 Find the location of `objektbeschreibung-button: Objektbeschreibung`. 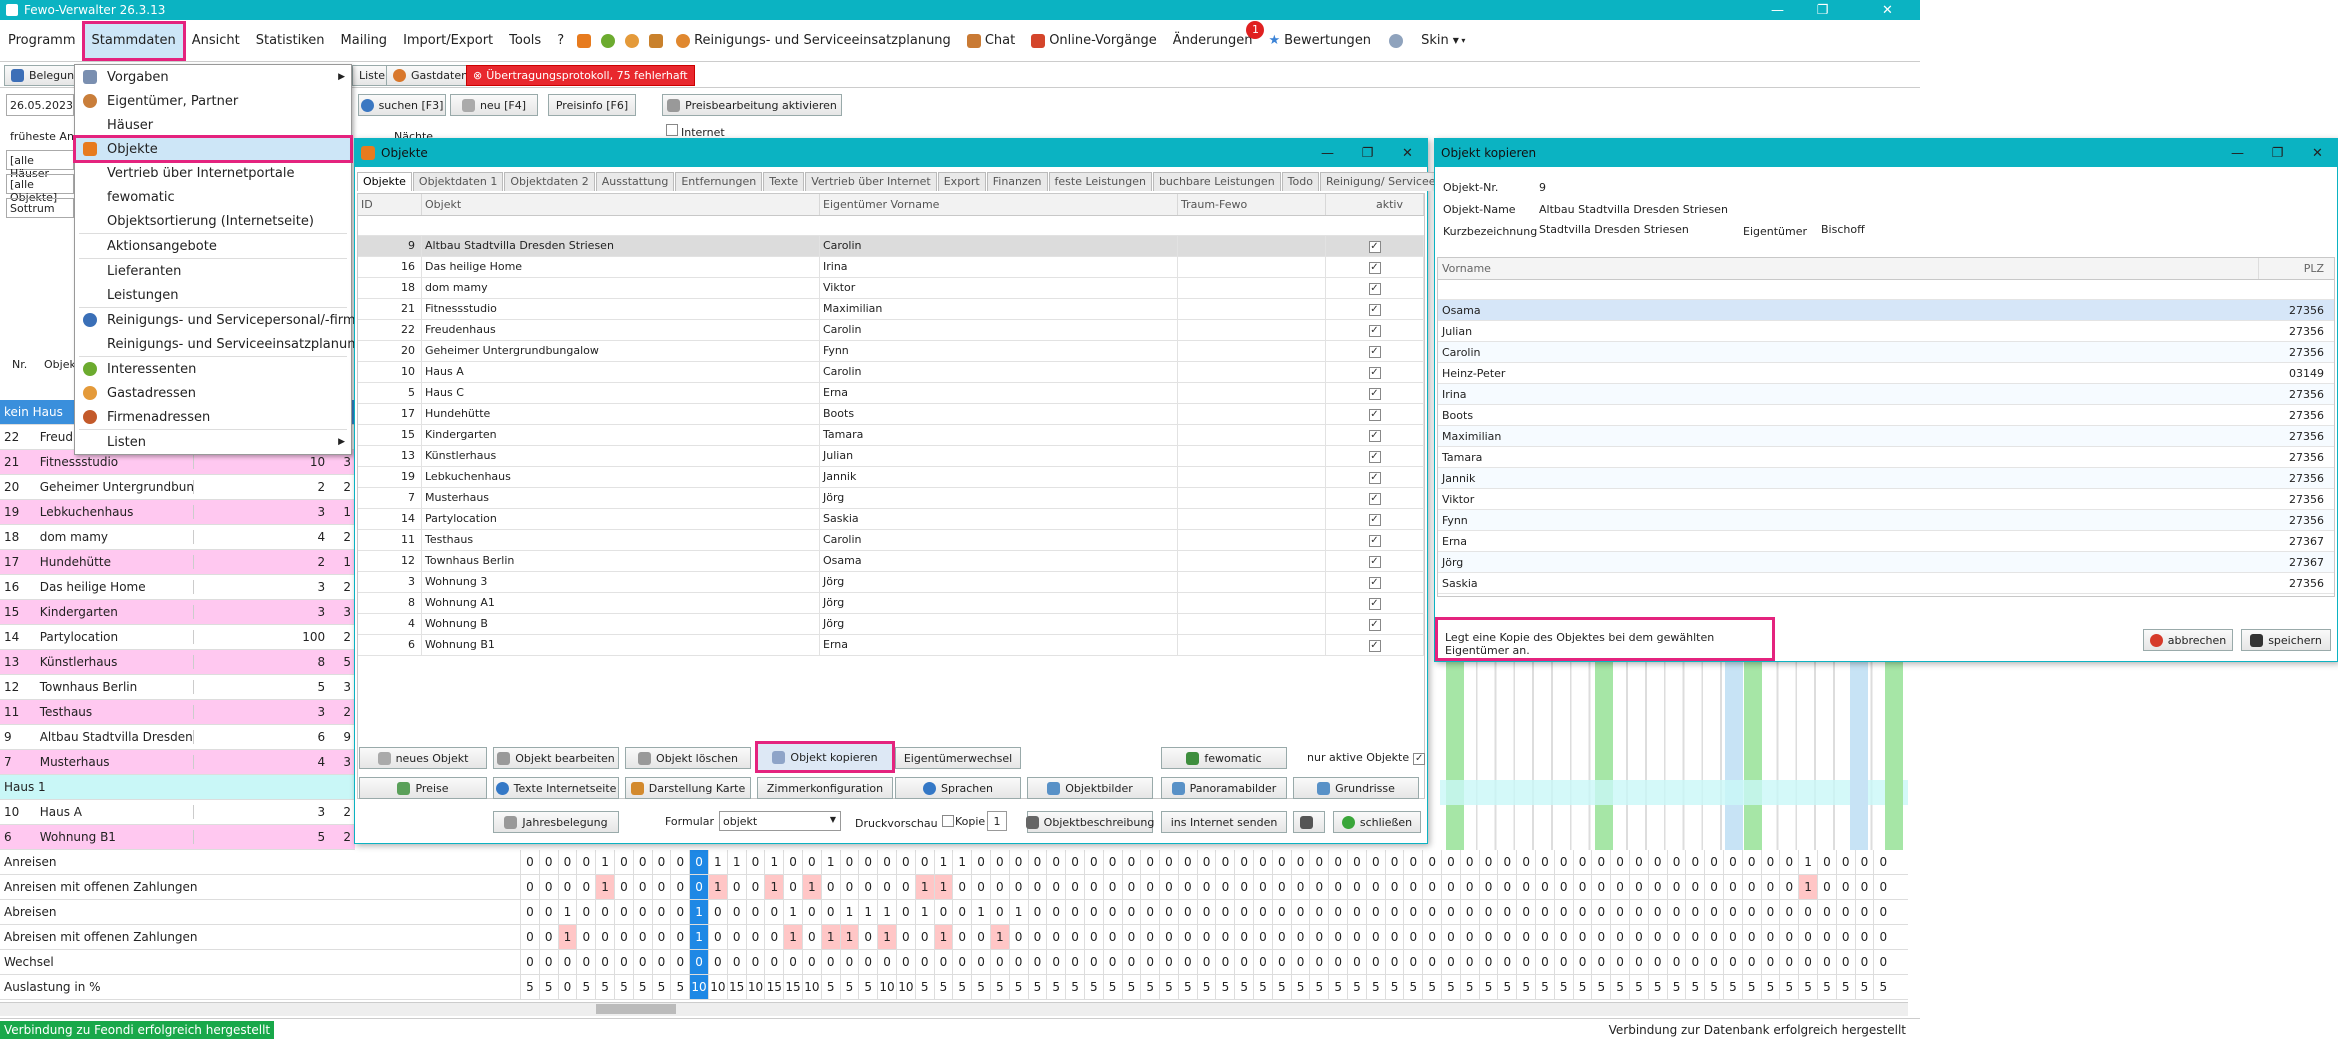

objektbeschreibung-button: Objektbeschreibung is located at coordinates (1089, 822).